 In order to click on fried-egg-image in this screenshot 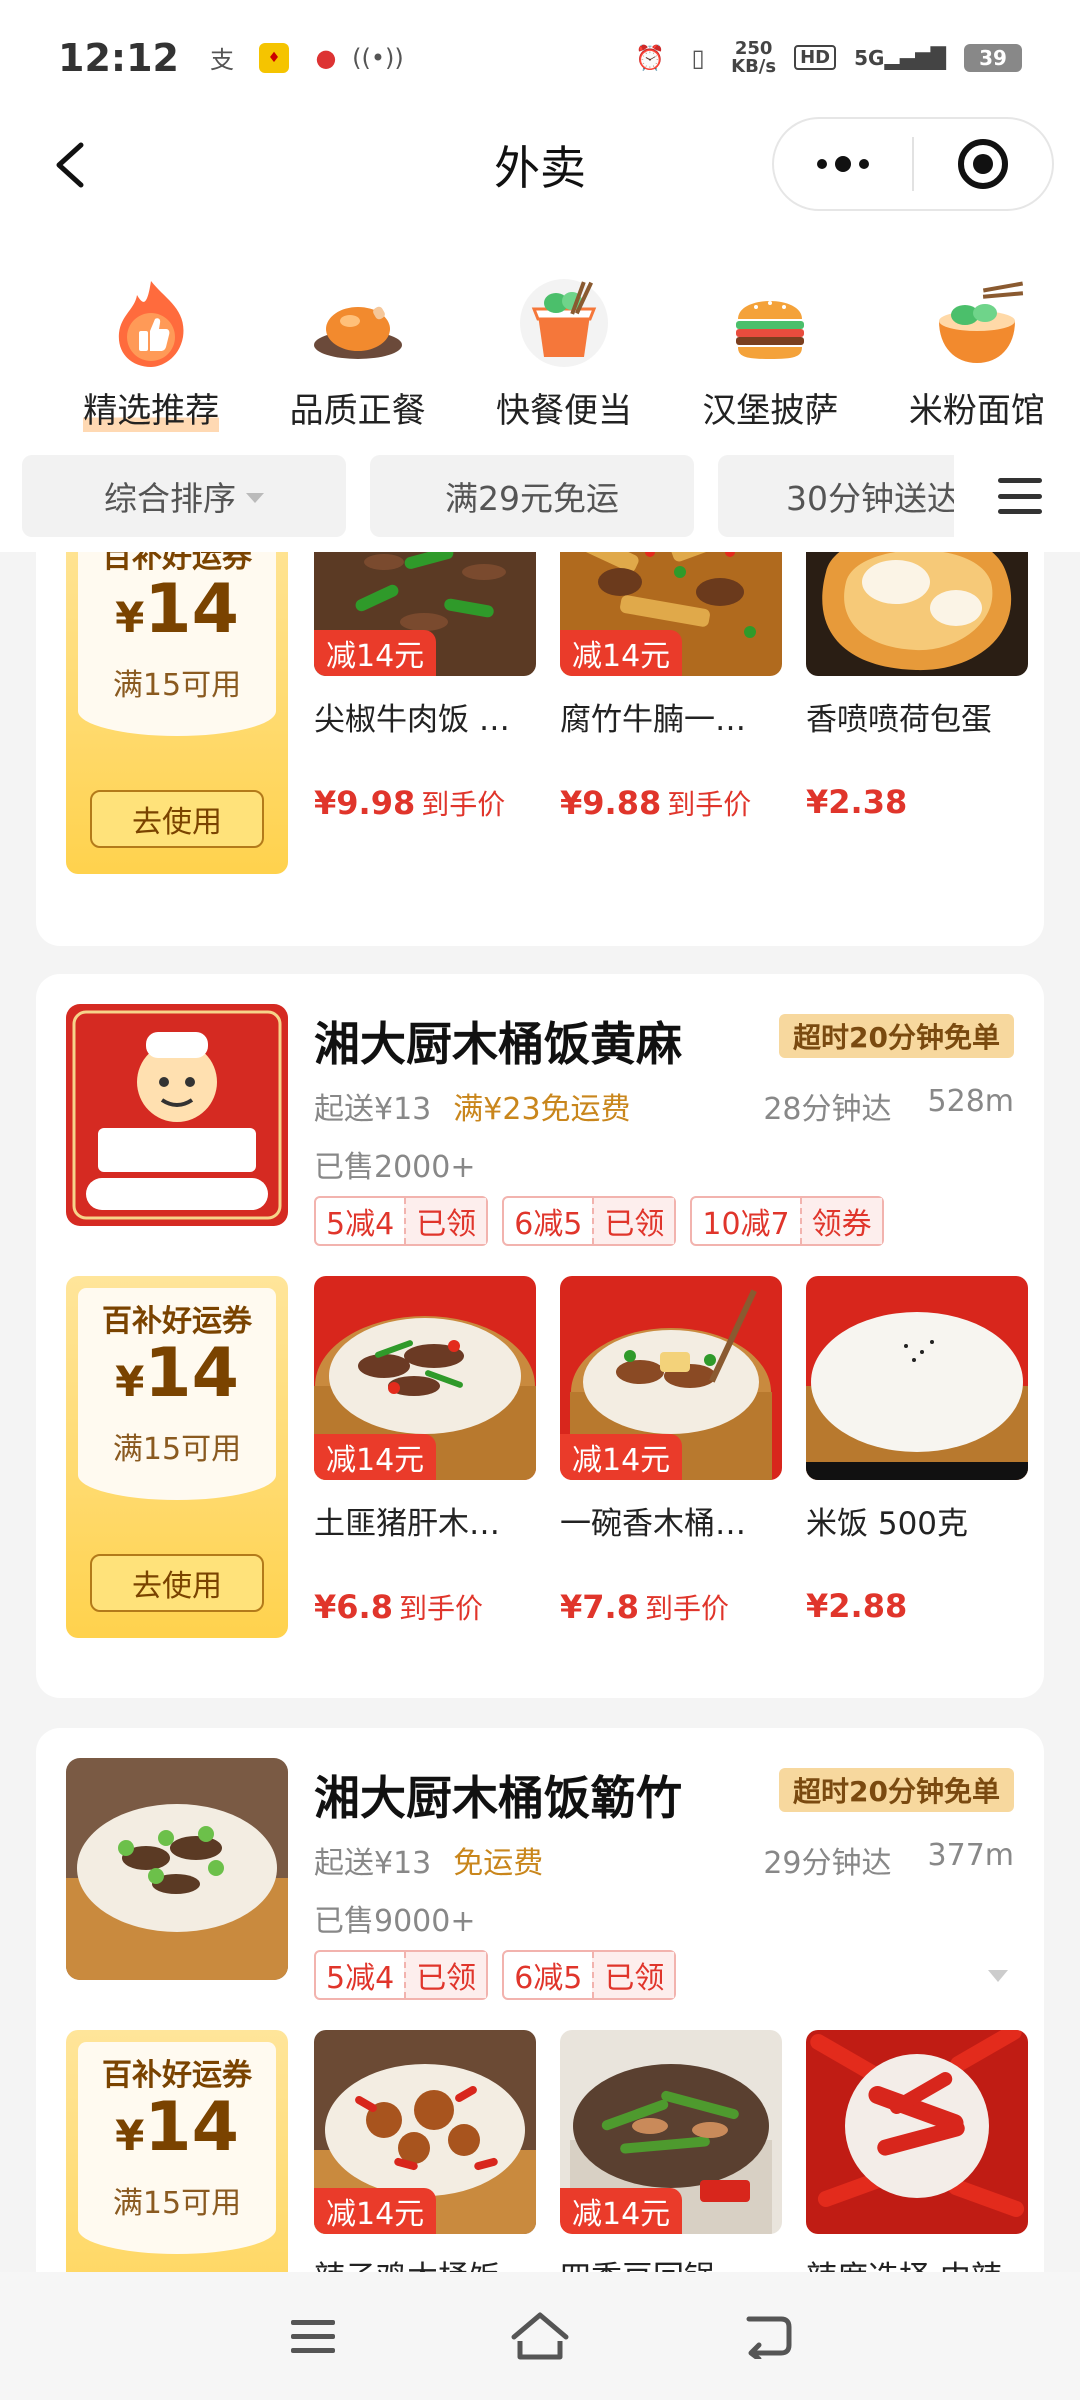, I will do `click(917, 614)`.